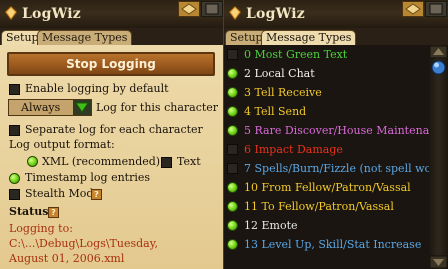 This screenshot has height=269, width=448. Describe the element at coordinates (114, 129) in the screenshot. I see `separate-log-label: Separate log for each character` at that location.